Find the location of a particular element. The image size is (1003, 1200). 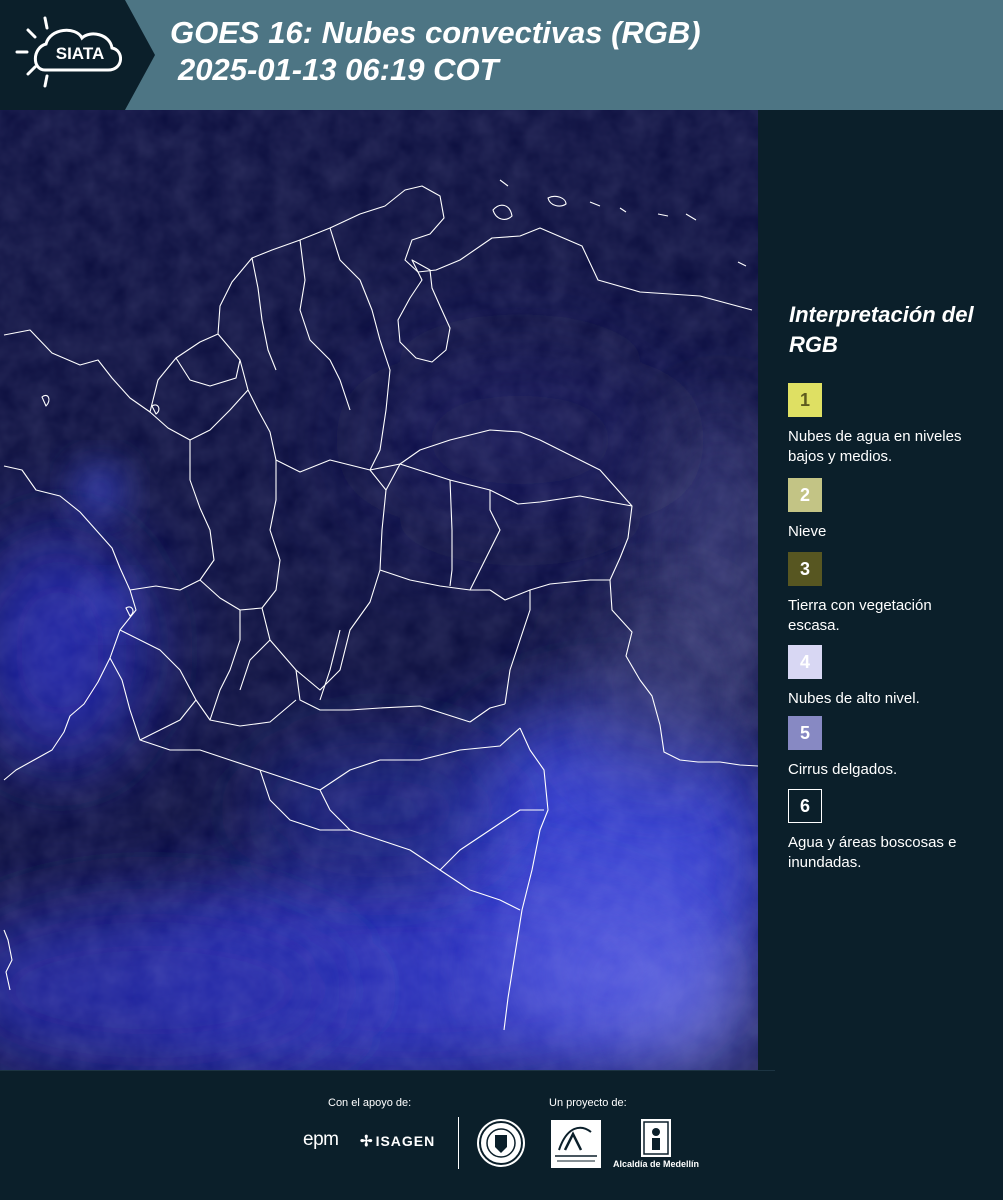

legend-item-2: 2 Nieve is located at coordinates (888, 510).